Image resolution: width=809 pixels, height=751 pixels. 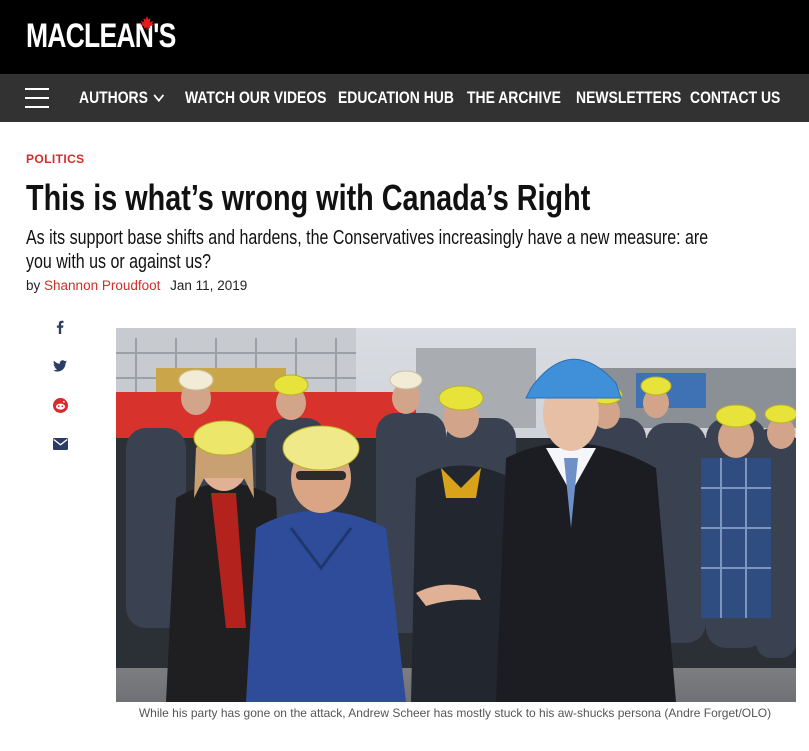 What do you see at coordinates (55, 159) in the screenshot?
I see `section-label: POLITICS` at bounding box center [55, 159].